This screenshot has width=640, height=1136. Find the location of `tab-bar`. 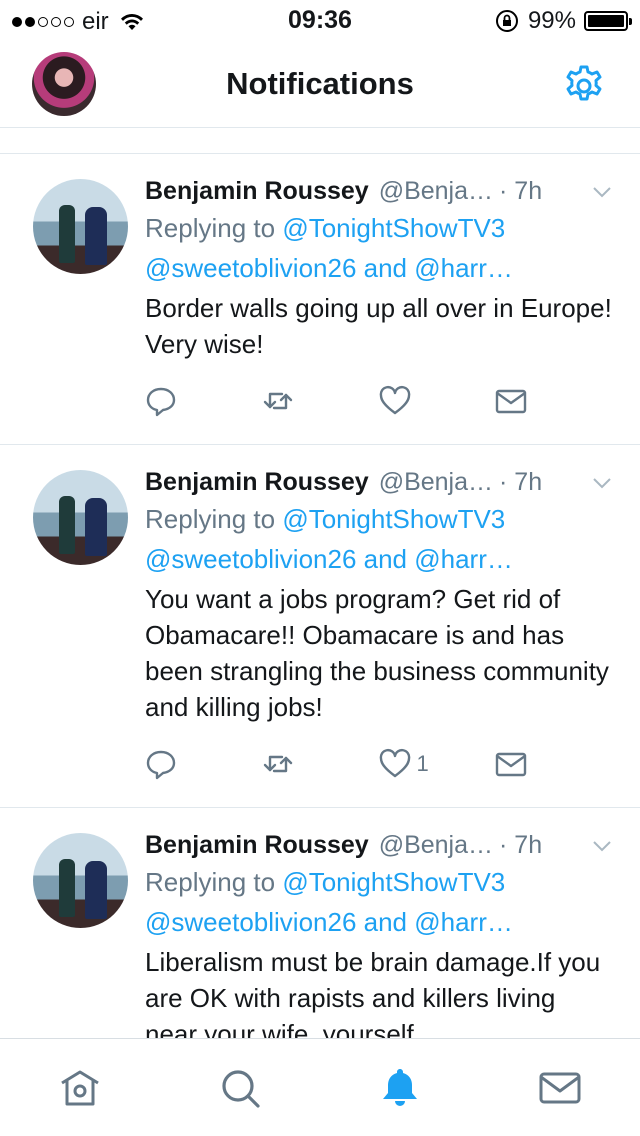

tab-bar is located at coordinates (320, 1087).